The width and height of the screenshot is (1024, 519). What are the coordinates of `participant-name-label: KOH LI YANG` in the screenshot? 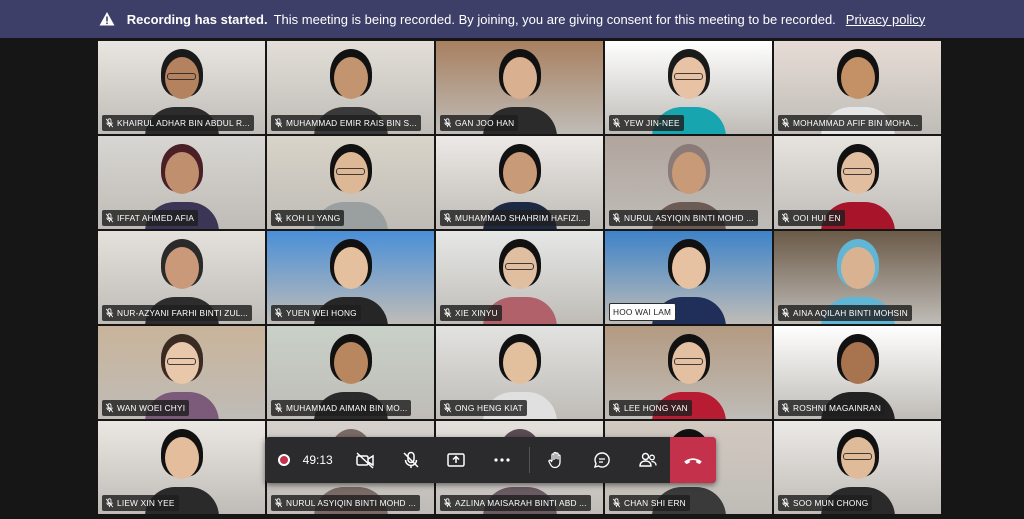 It's located at (308, 218).